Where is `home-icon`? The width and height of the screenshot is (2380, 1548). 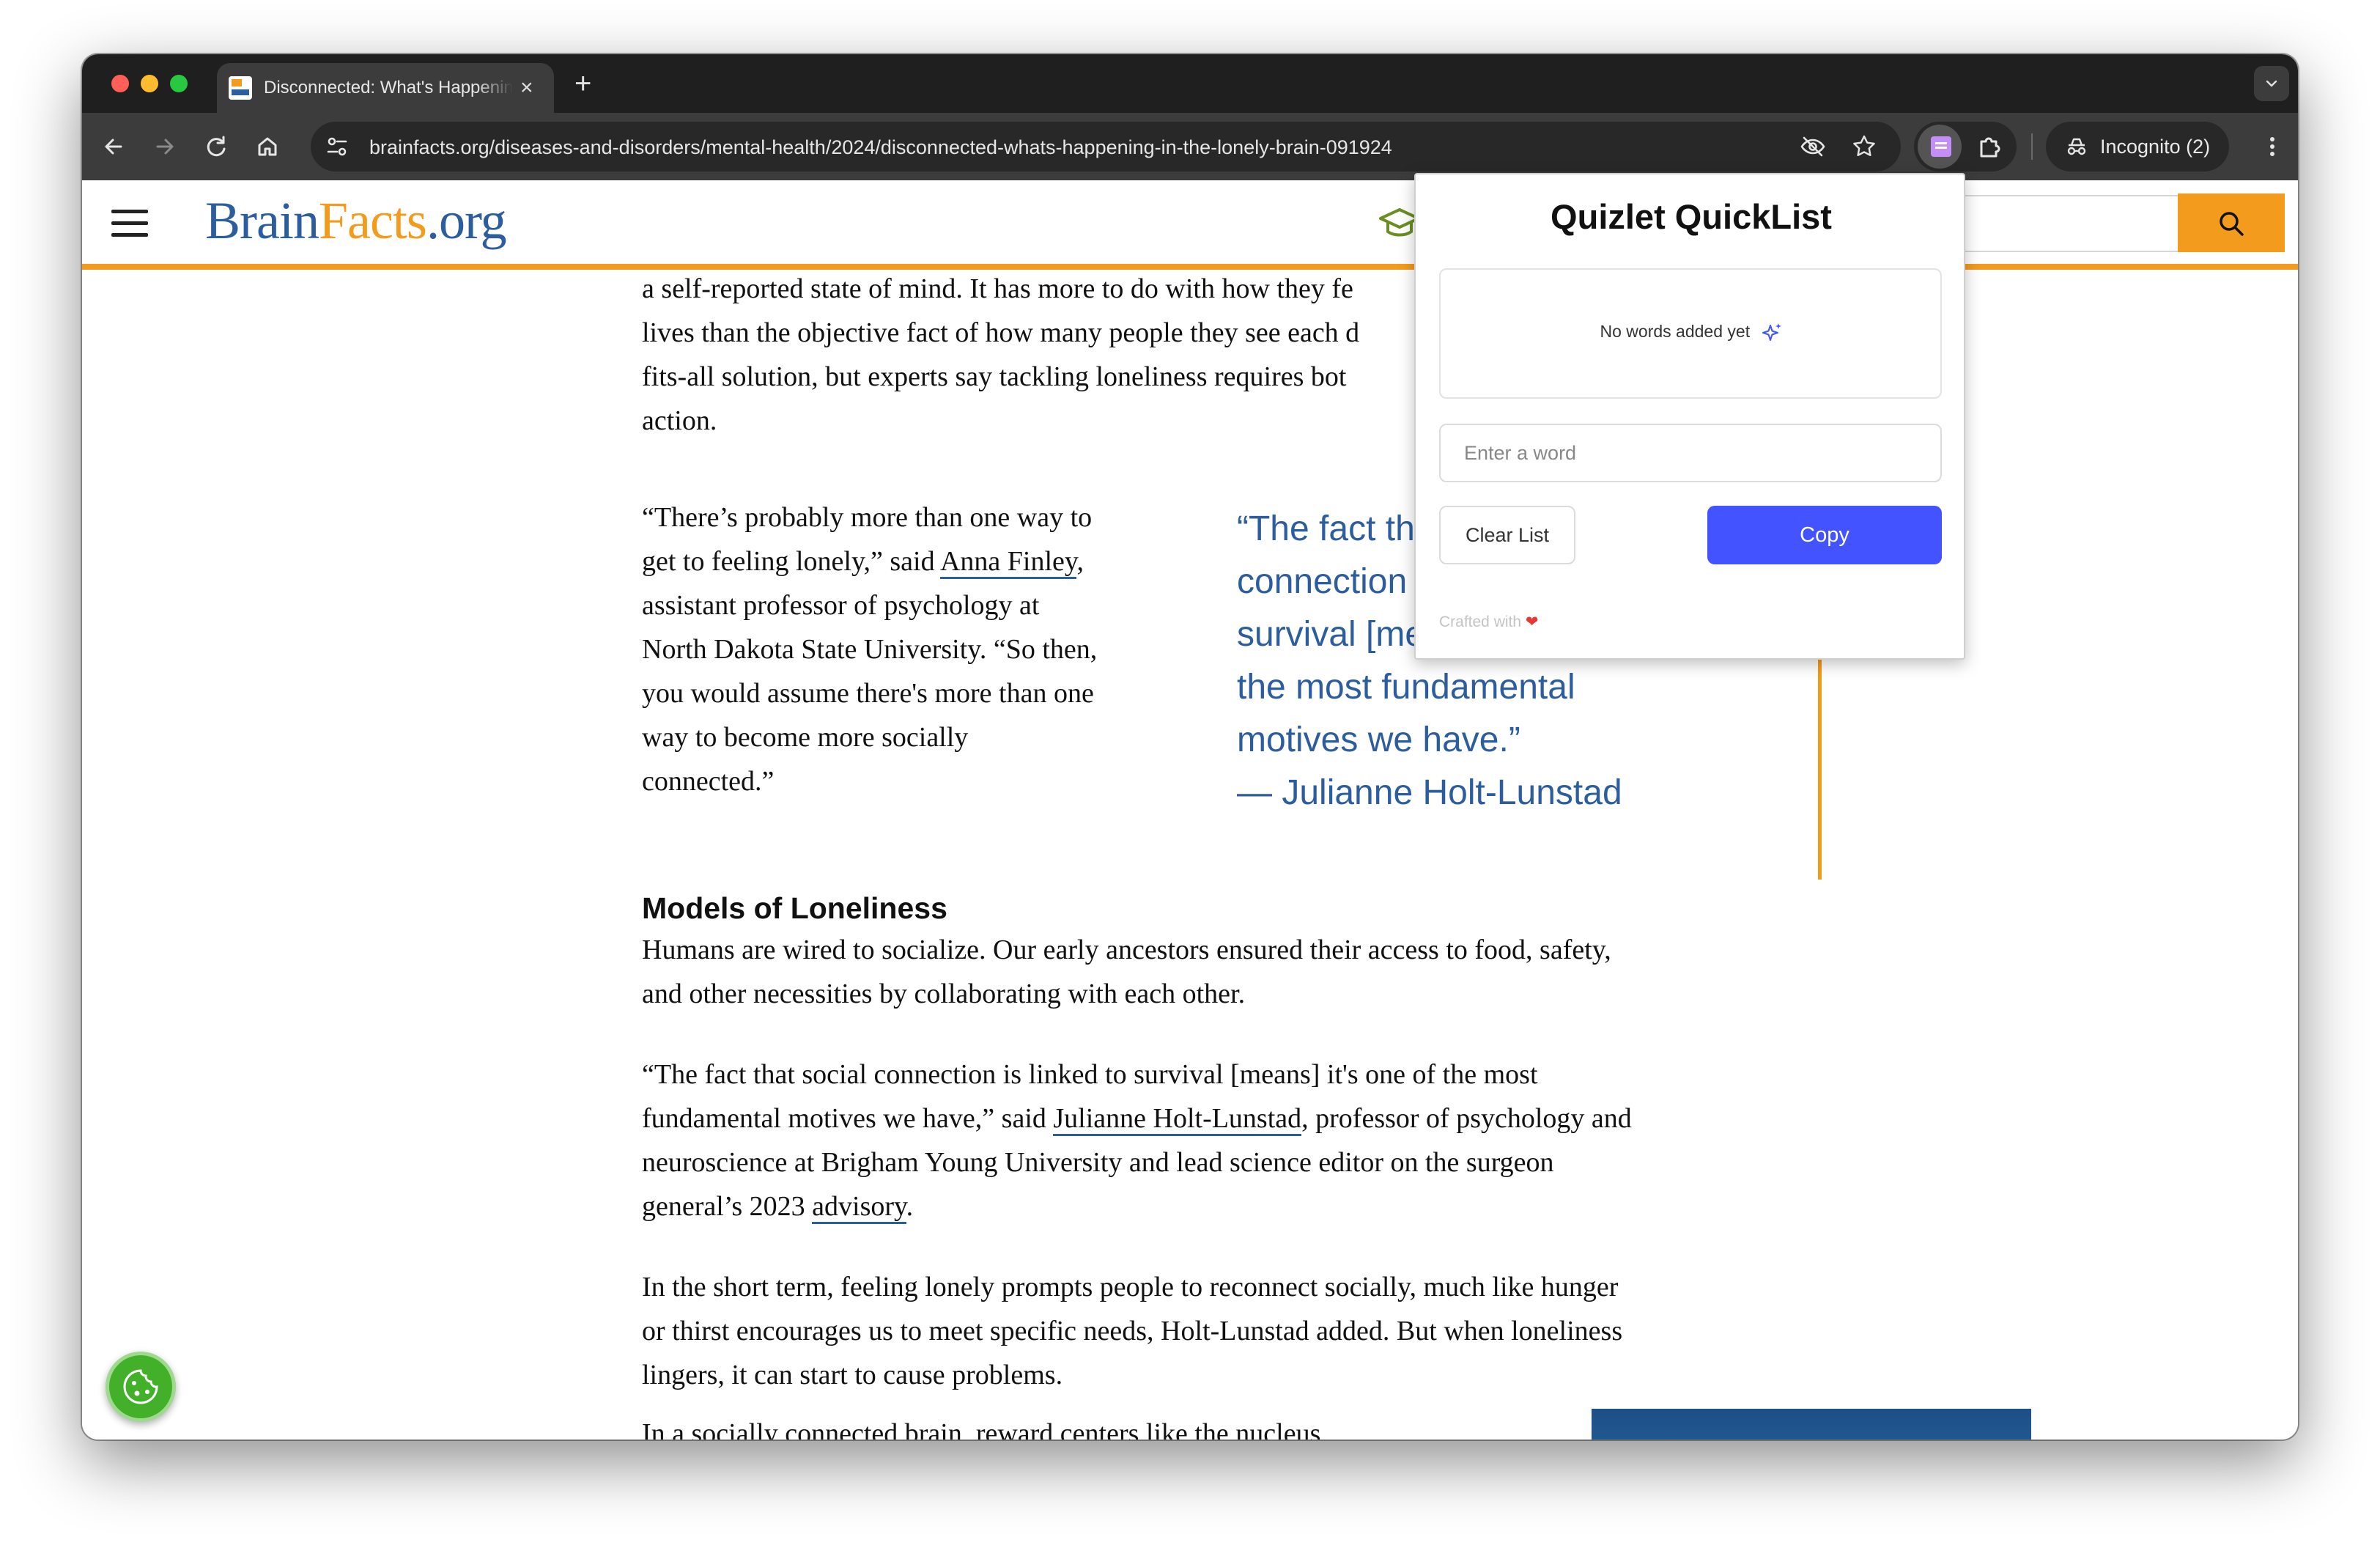 home-icon is located at coordinates (267, 146).